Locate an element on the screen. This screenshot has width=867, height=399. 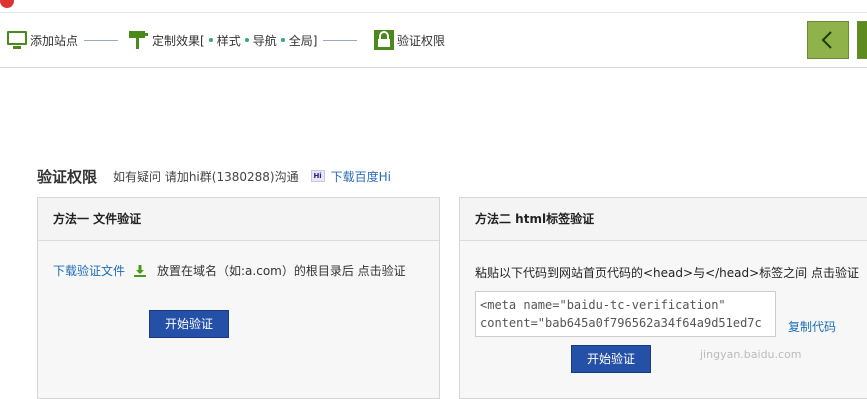
paint-roller-icon is located at coordinates (138, 40).